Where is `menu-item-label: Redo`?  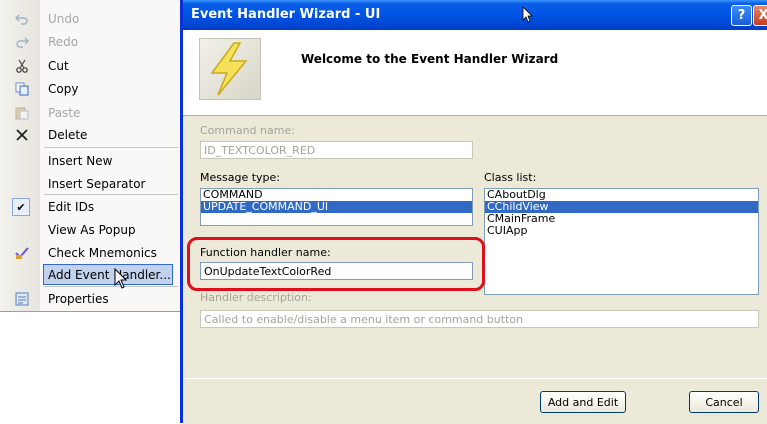
menu-item-label: Redo is located at coordinates (63, 42).